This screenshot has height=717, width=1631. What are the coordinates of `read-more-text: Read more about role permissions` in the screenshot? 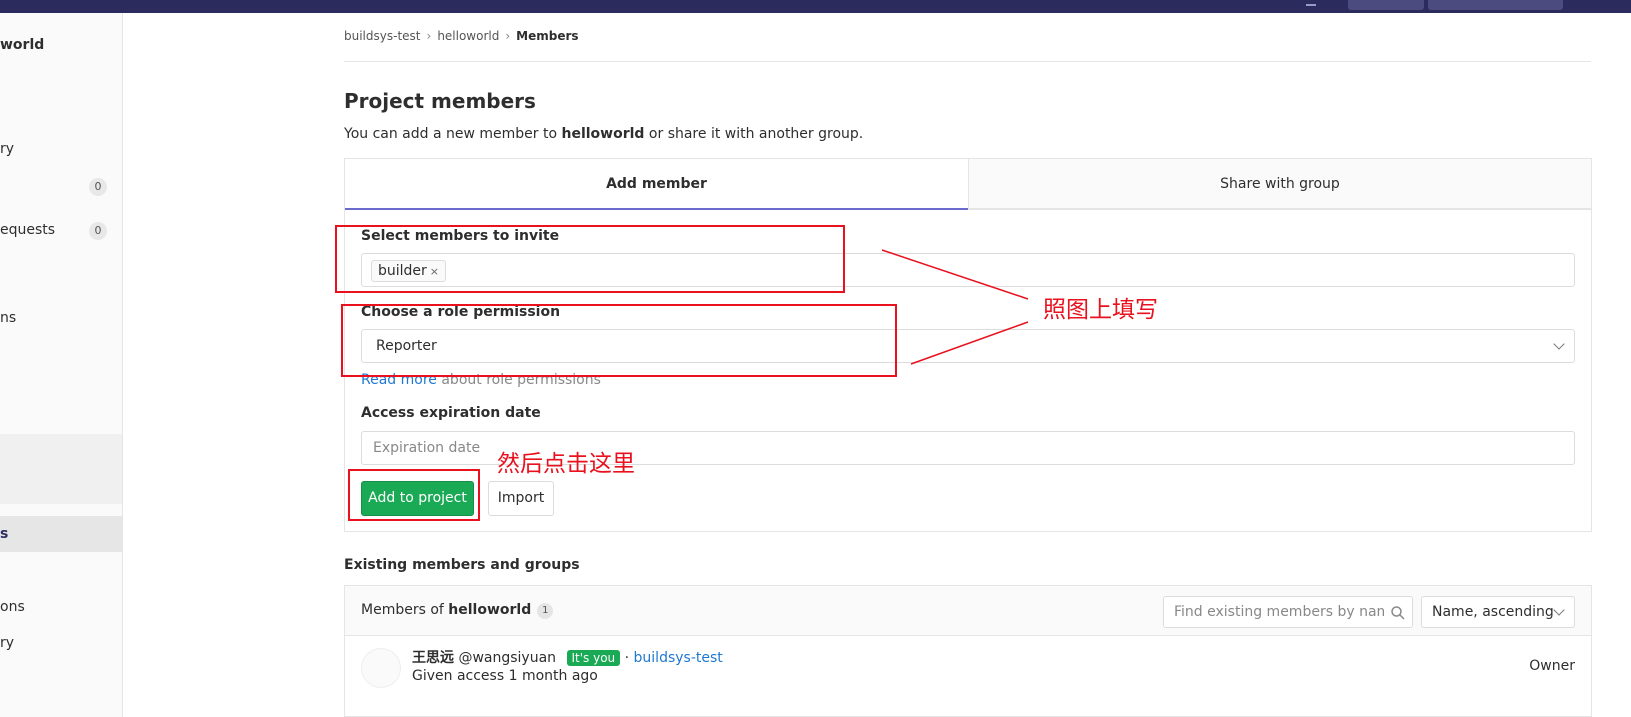 It's located at (481, 380).